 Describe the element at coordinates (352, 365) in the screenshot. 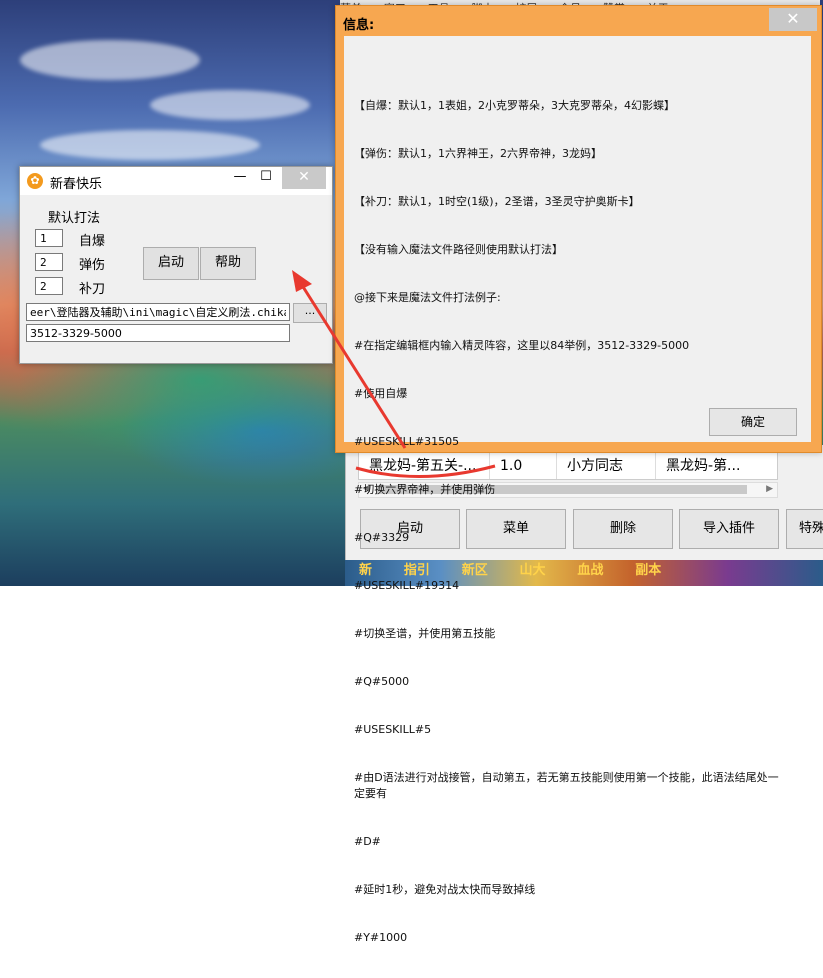

I see `annotation-arrow-line` at that location.